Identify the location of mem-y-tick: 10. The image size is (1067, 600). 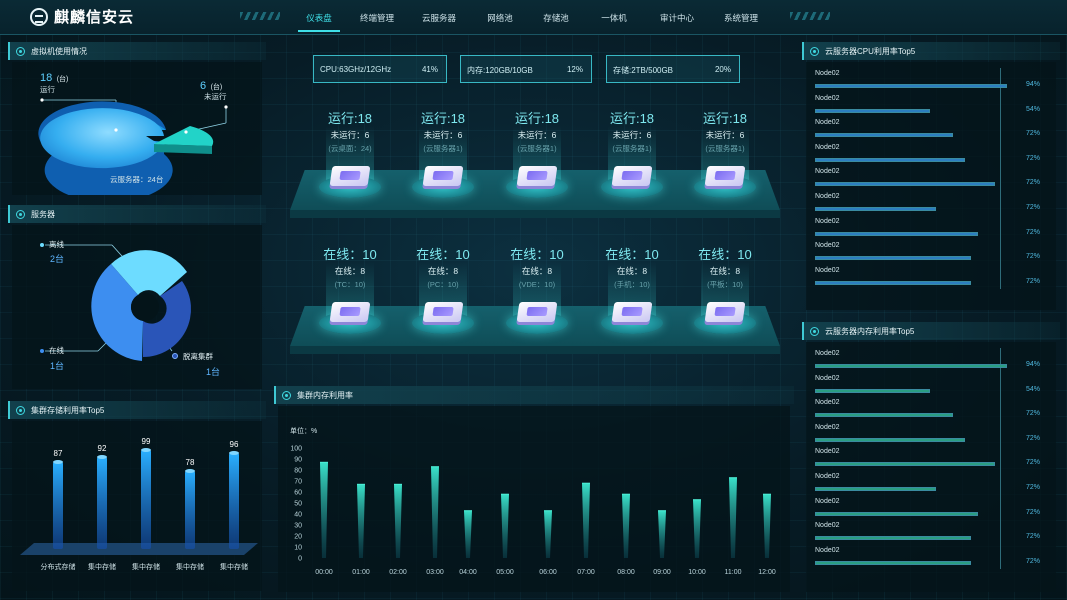
(298, 548).